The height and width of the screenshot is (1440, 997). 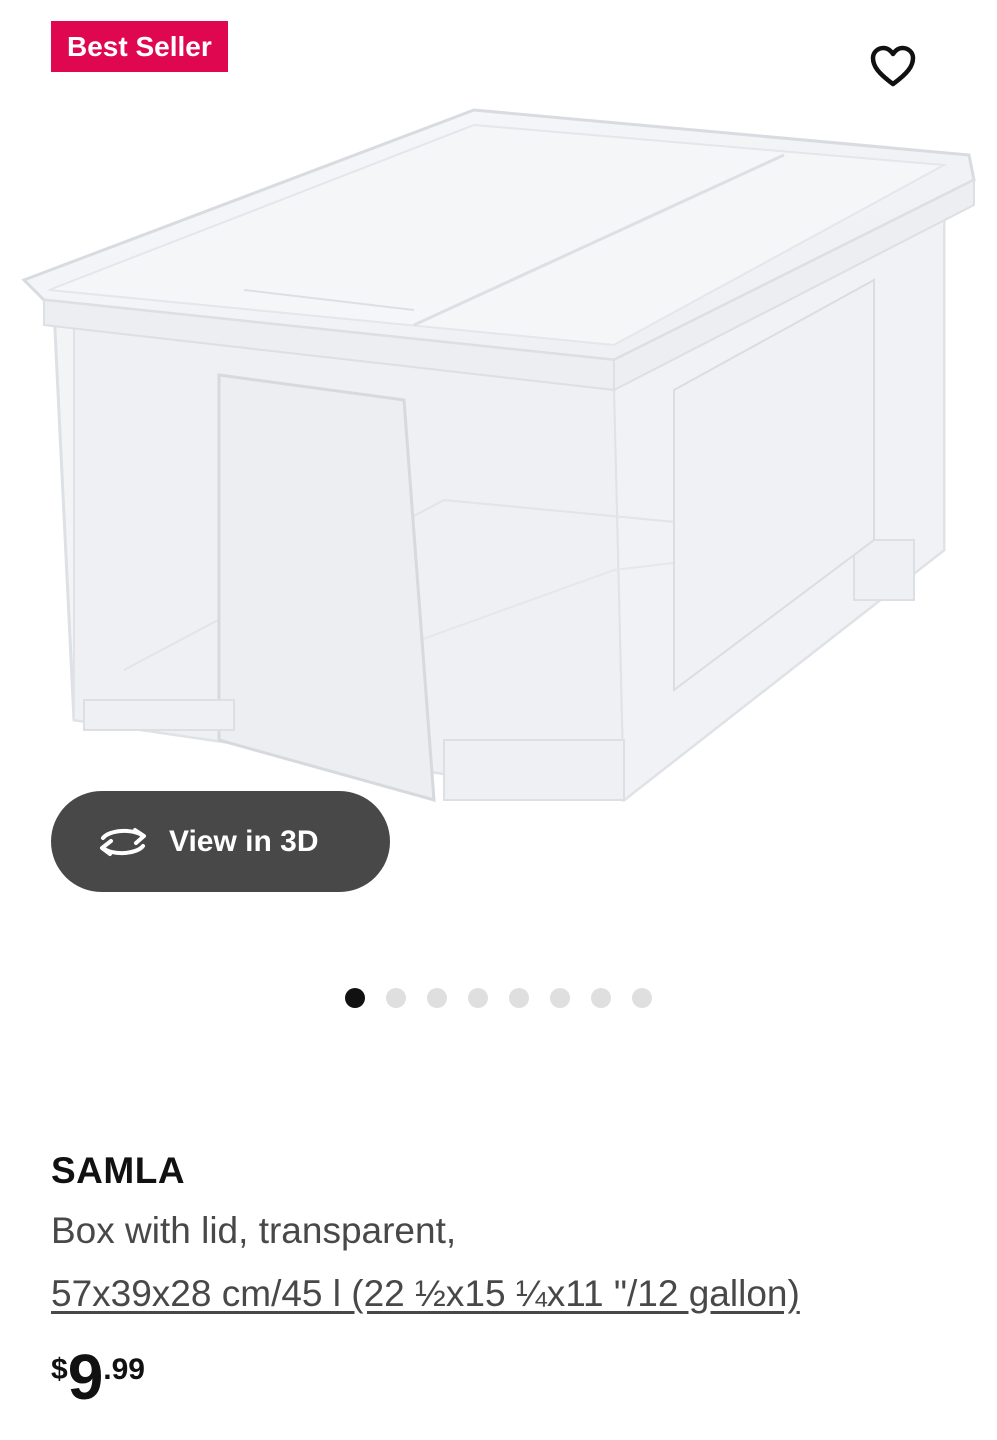 I want to click on product-name: SAMLA, so click(x=118, y=1170).